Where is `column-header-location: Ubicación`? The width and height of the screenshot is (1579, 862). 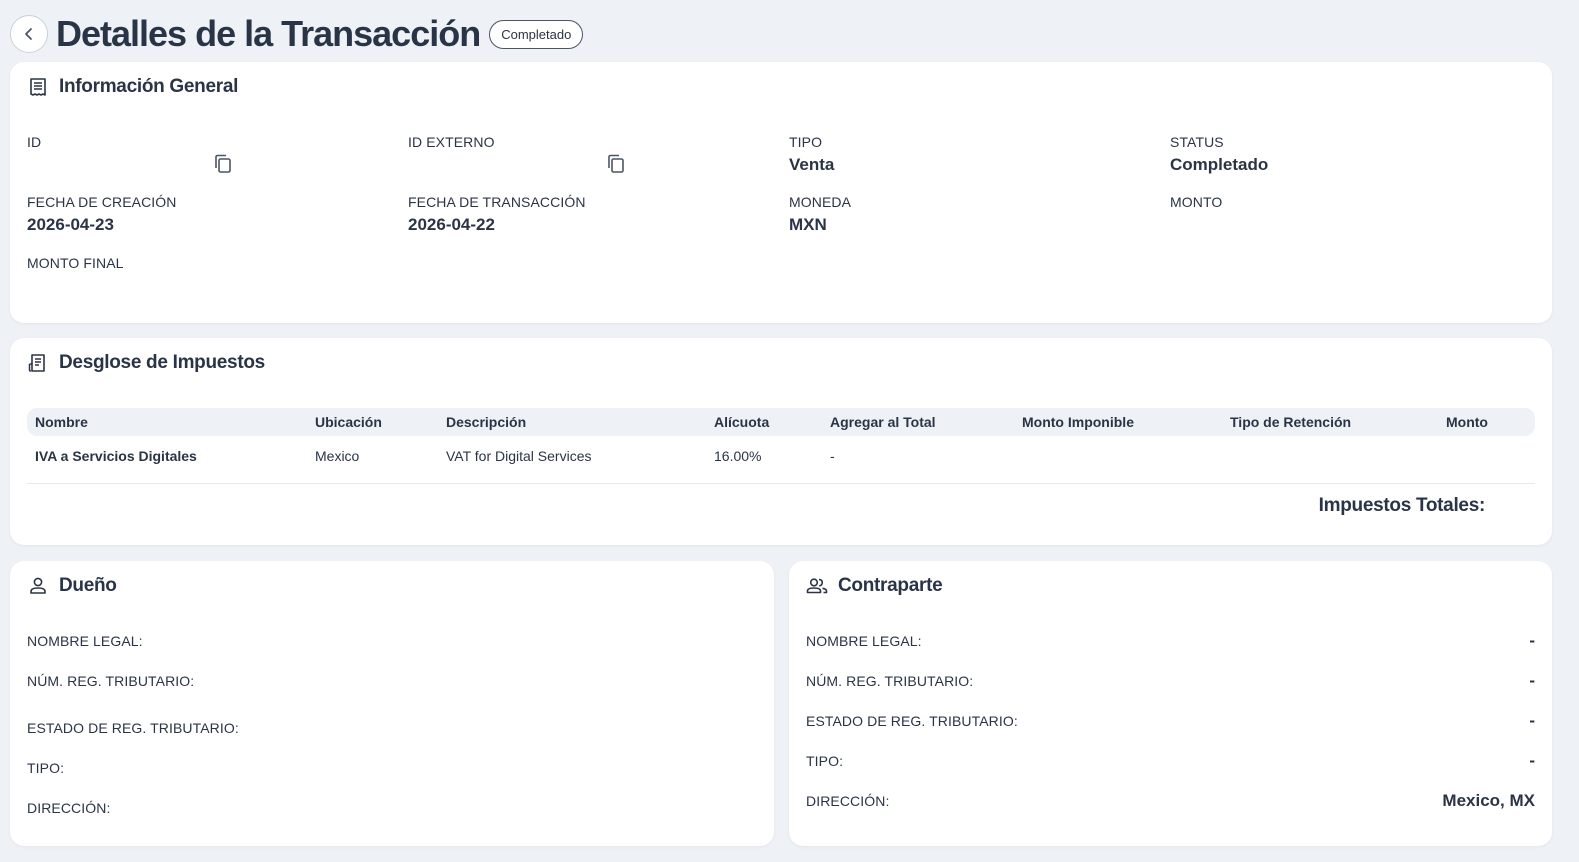 column-header-location: Ubicación is located at coordinates (348, 422).